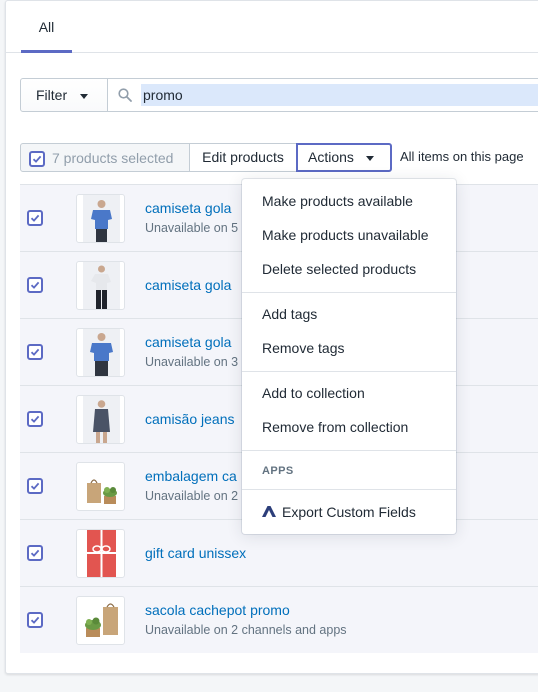 This screenshot has height=692, width=538. I want to click on menu-item-export-custom-fields: Export Custom Fields, so click(349, 512).